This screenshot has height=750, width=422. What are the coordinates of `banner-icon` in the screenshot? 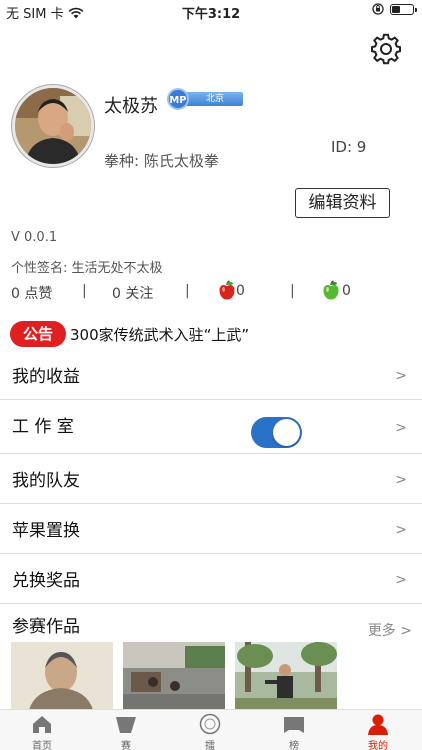 It's located at (294, 725).